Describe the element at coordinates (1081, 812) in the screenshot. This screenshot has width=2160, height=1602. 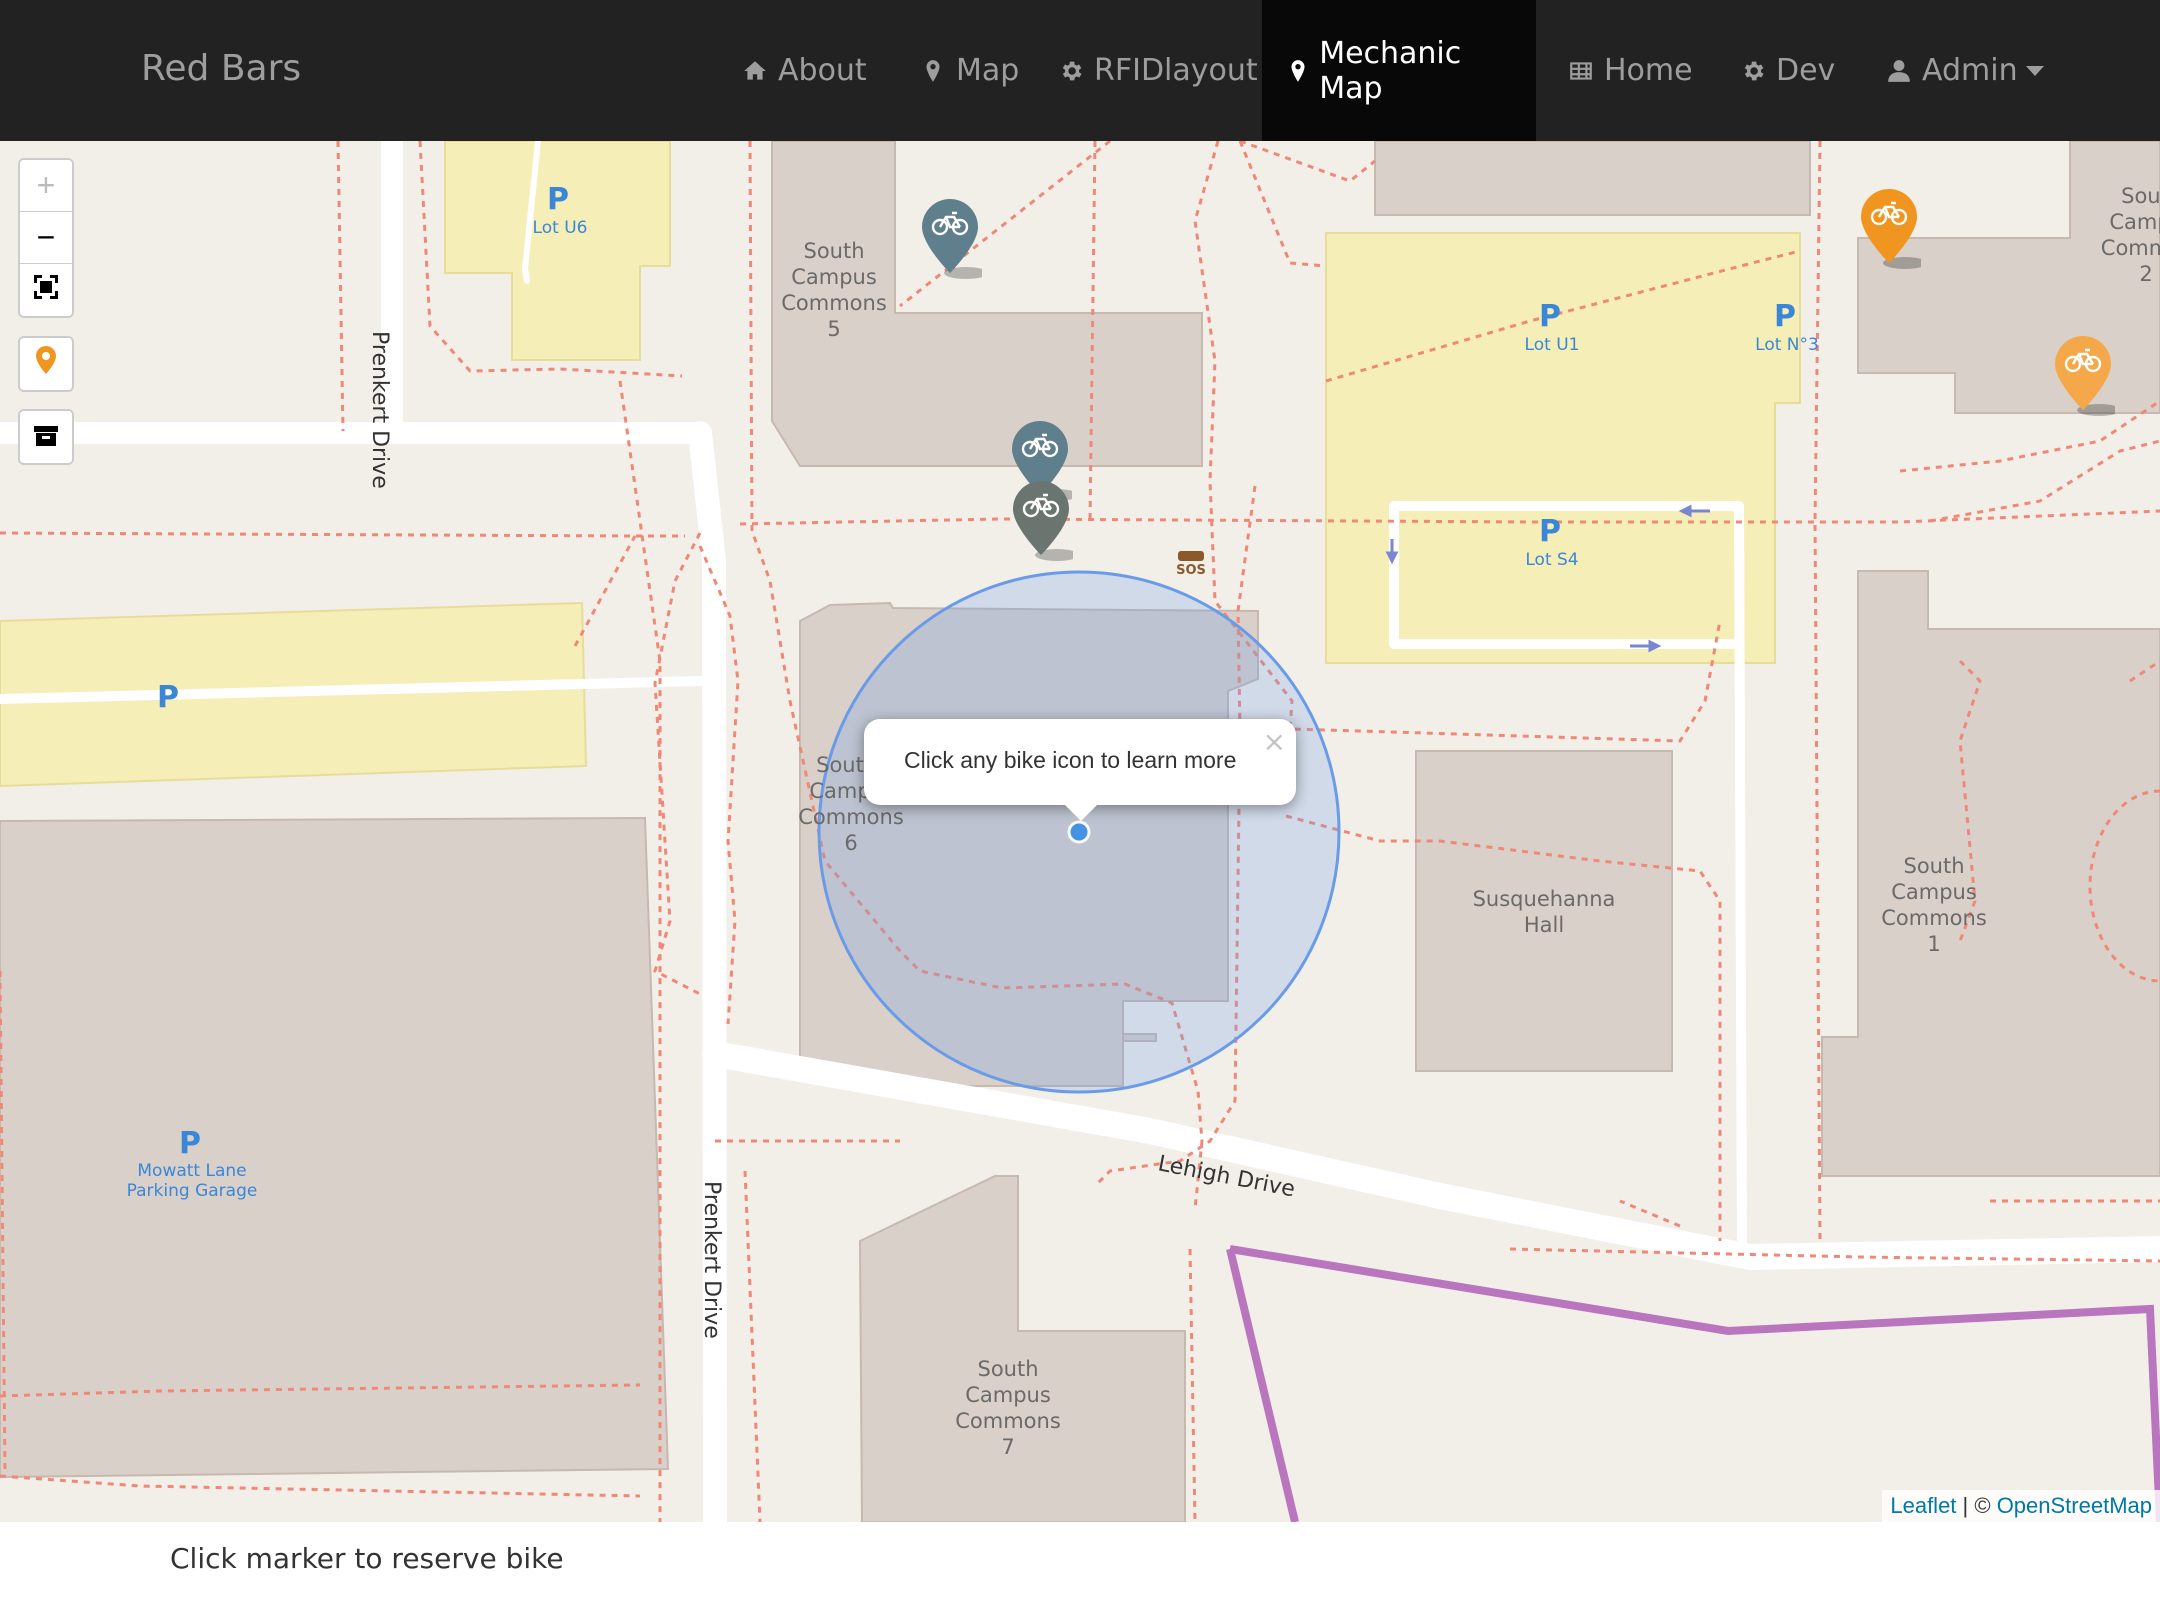
I see `popup-tip` at that location.